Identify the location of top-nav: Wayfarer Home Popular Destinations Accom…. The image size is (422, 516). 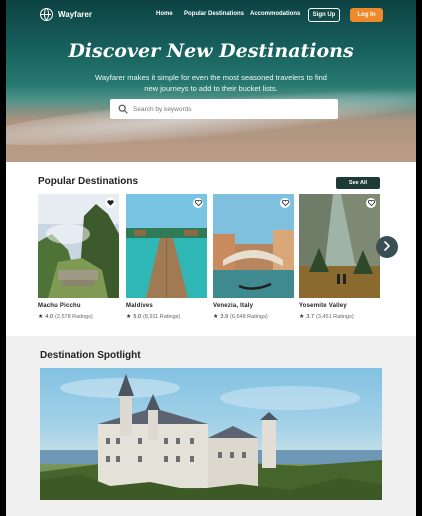
(211, 15).